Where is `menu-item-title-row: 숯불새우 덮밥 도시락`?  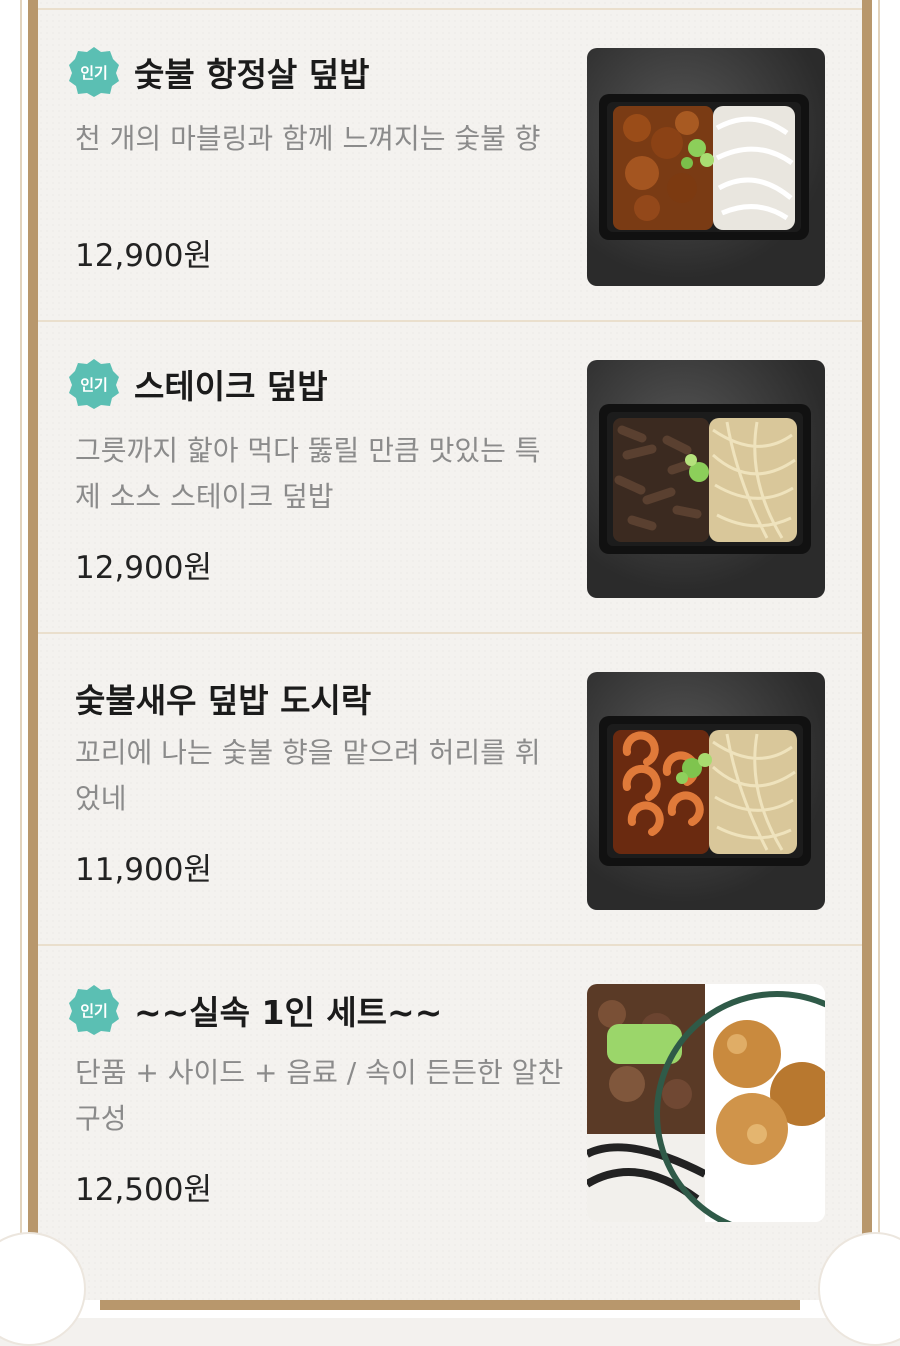
menu-item-title-row: 숯불새우 덮밥 도시락 is located at coordinates (223, 698).